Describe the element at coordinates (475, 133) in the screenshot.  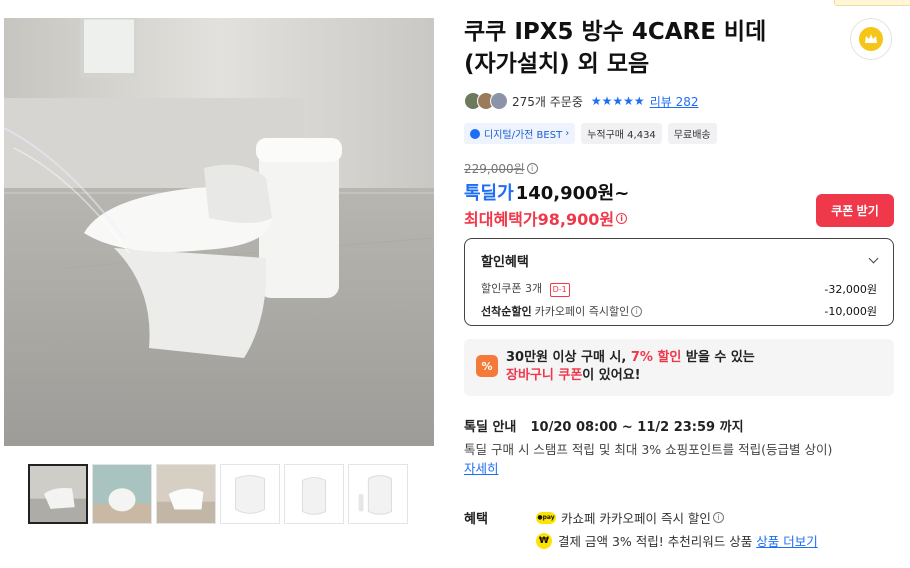
I see `category-icon` at that location.